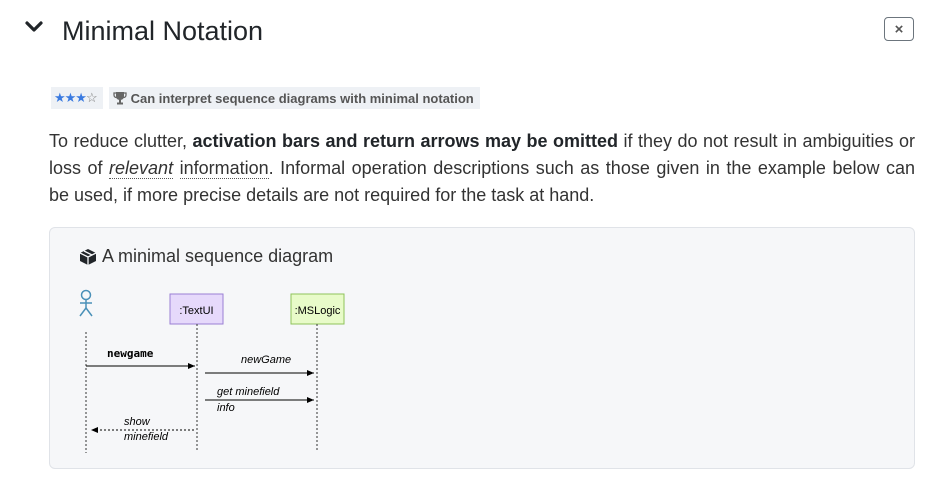 The width and height of the screenshot is (938, 481). What do you see at coordinates (196, 311) in the screenshot?
I see `participant-textui-label: :TextUI` at bounding box center [196, 311].